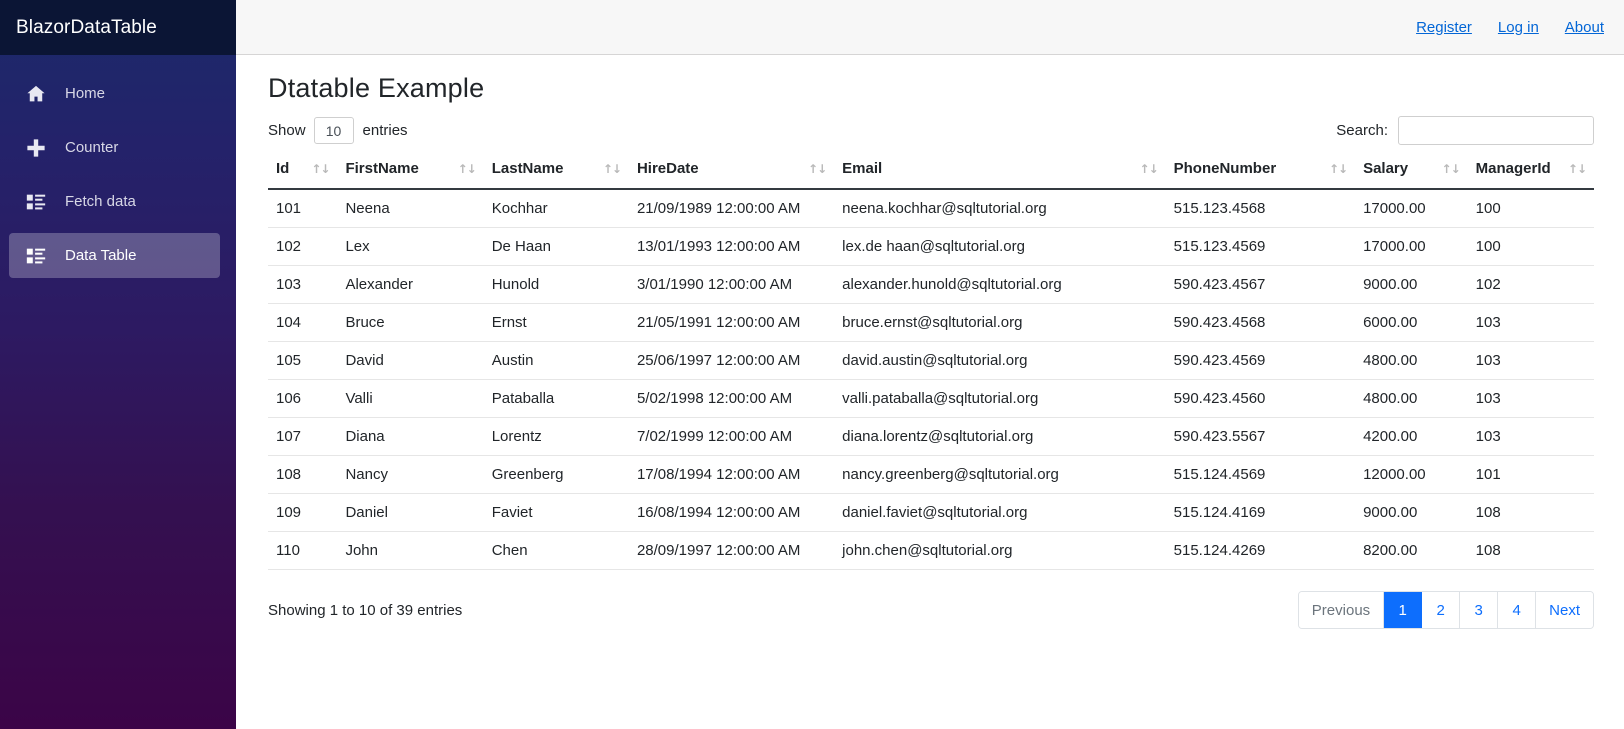  I want to click on cell-phonenumber: 590.423.4569, so click(1260, 360).